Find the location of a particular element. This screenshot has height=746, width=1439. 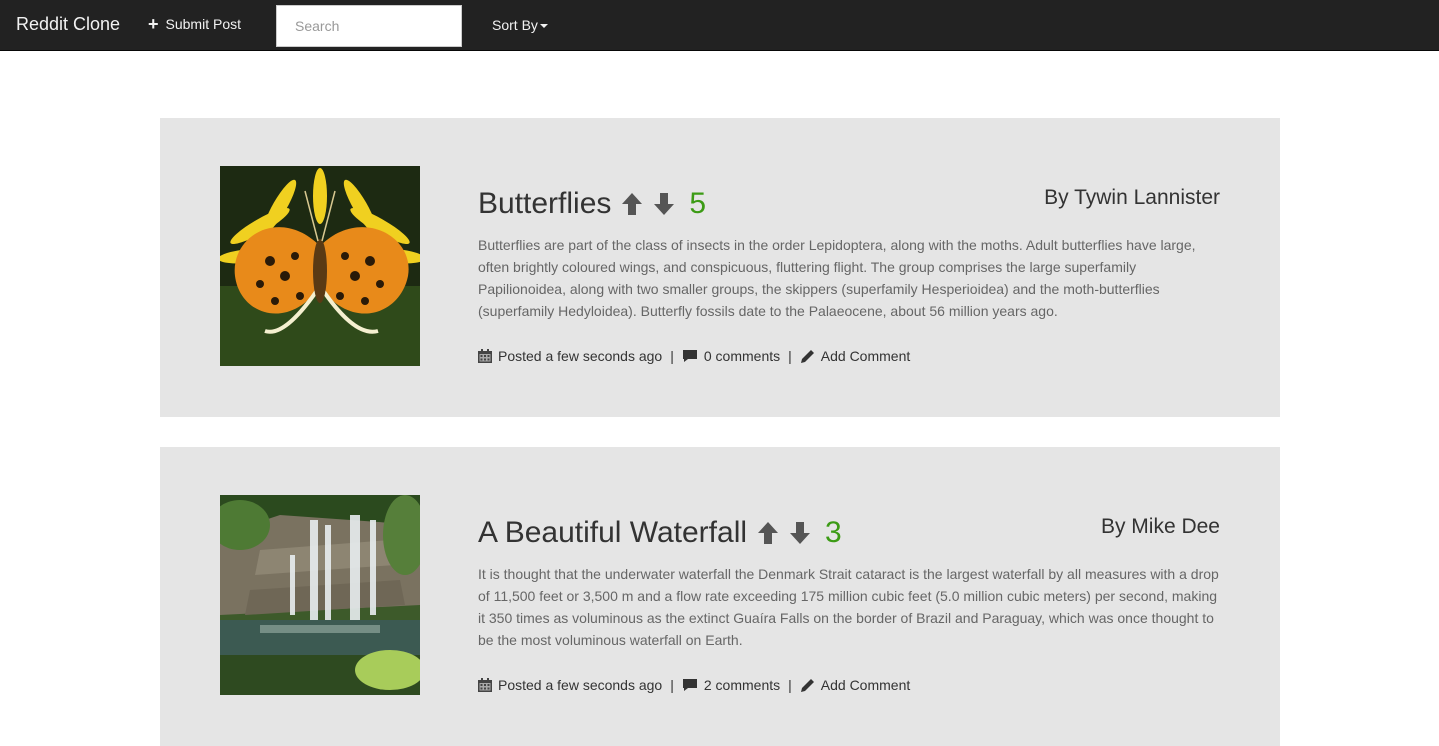

comments-link: 2 comments is located at coordinates (742, 685).